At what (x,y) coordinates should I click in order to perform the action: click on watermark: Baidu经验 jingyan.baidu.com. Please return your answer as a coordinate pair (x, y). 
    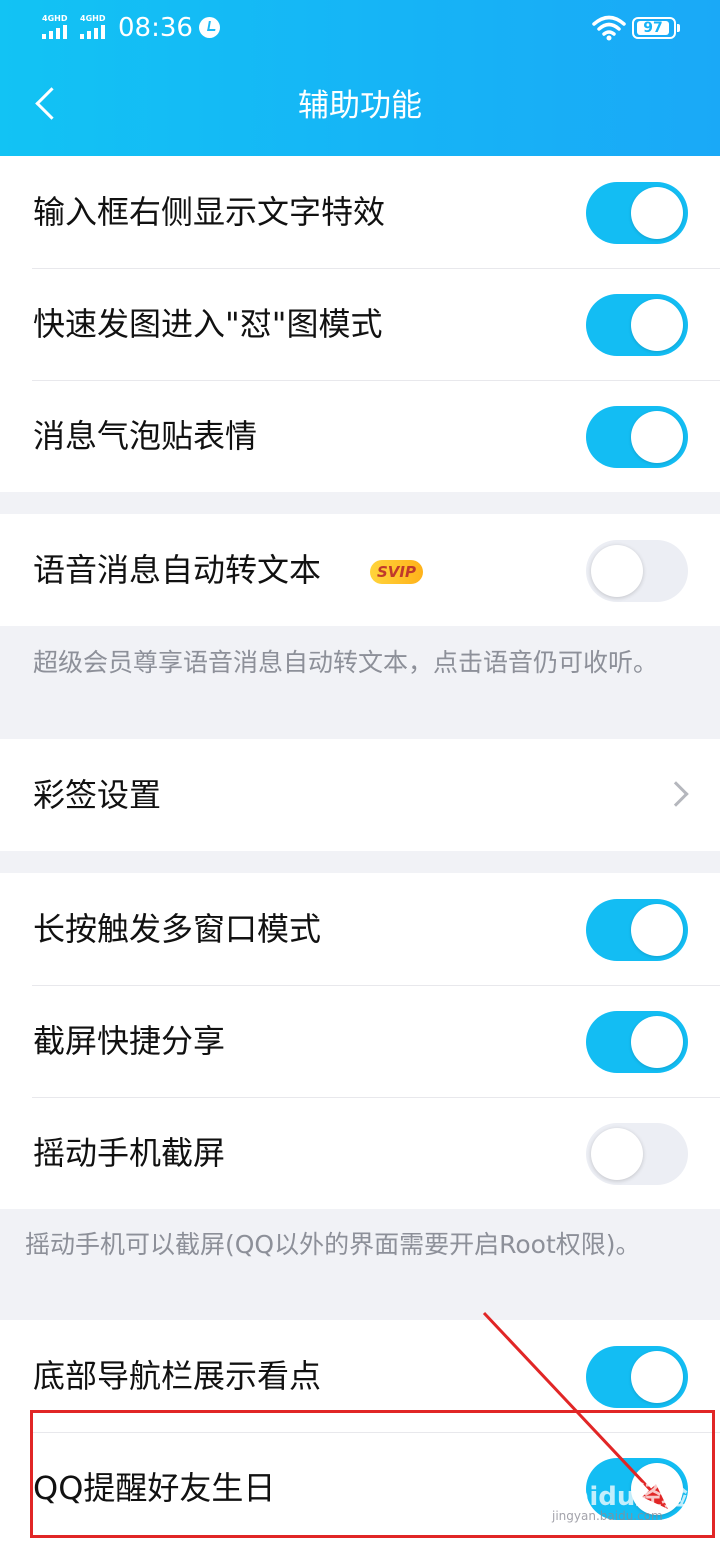
    Looking at the image, I should click on (620, 1502).